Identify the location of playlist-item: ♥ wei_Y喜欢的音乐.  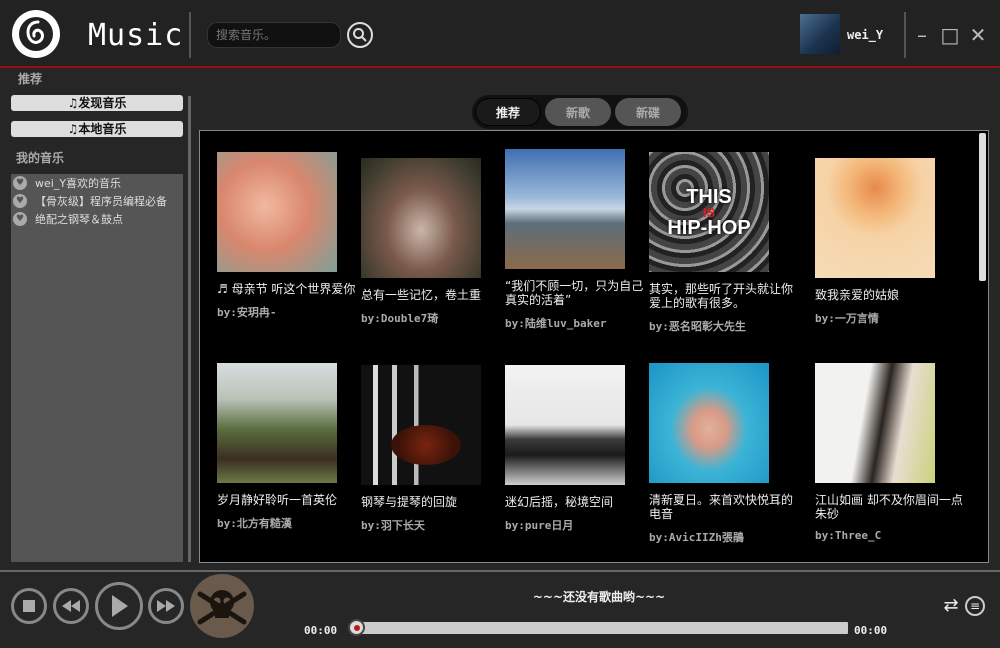
(97, 183).